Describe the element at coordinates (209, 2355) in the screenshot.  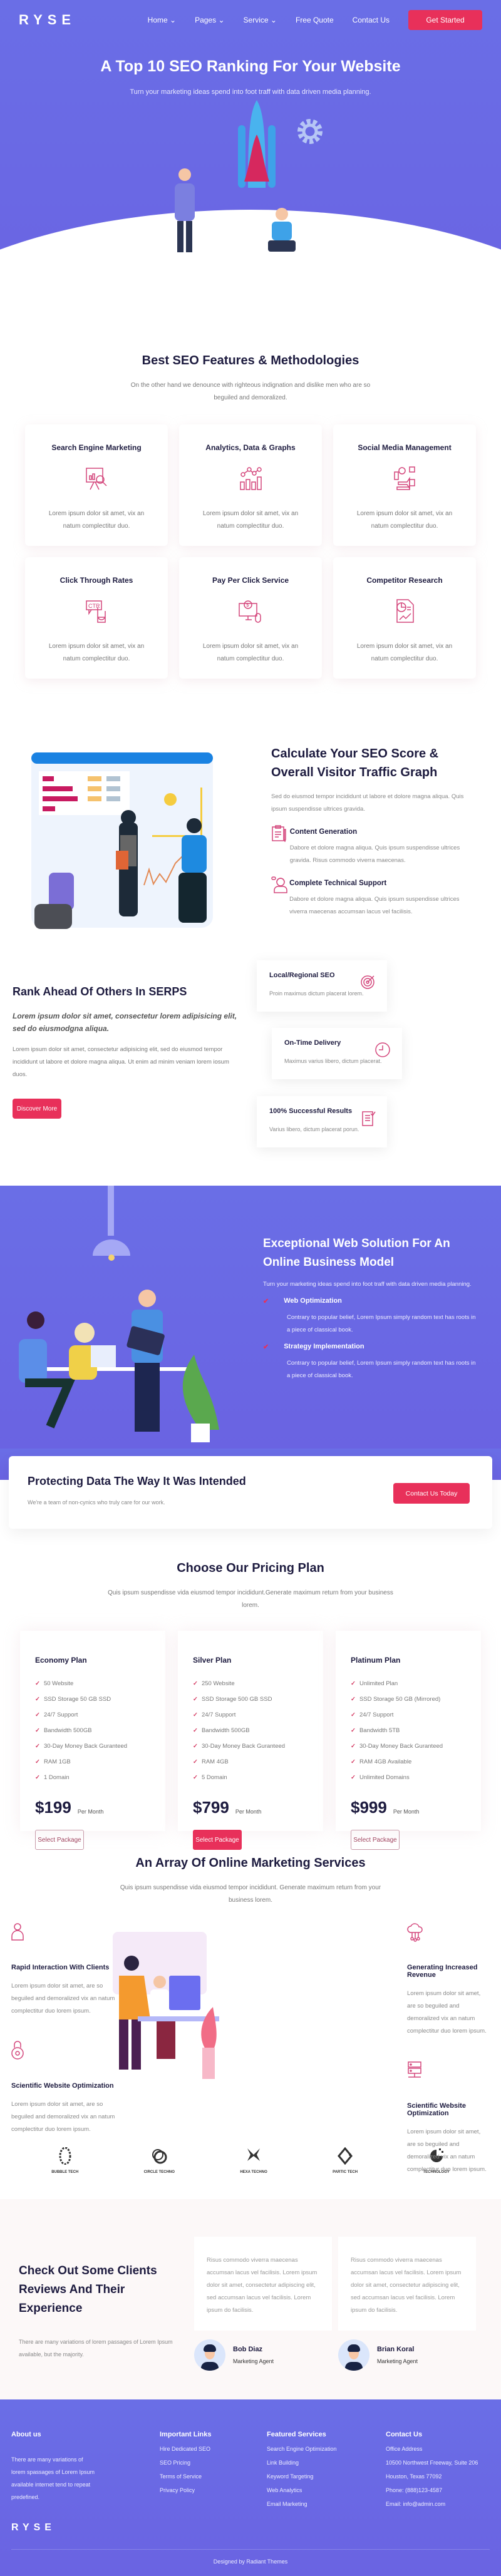
I see `avatar` at that location.